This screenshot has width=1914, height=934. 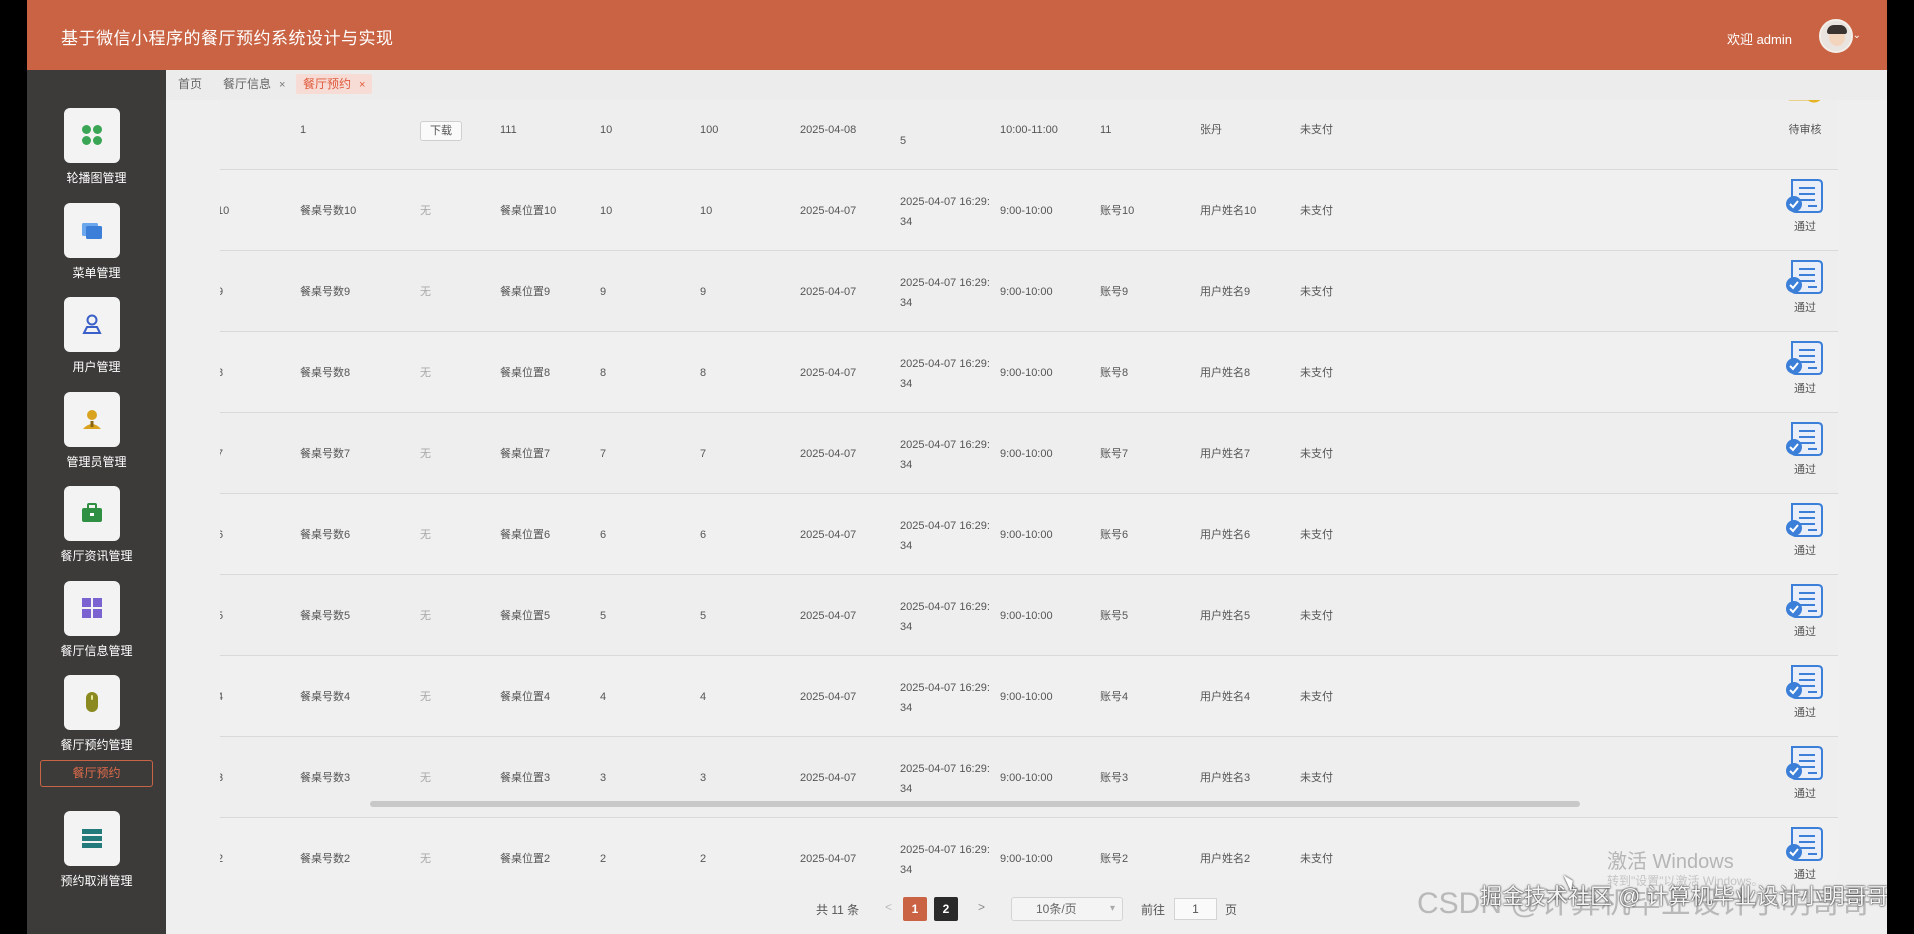 What do you see at coordinates (92, 135) in the screenshot?
I see `carousel-icon` at bounding box center [92, 135].